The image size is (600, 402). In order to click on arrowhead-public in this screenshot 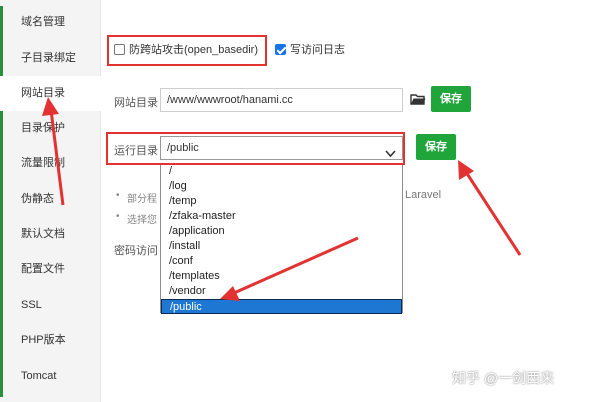, I will do `click(230, 293)`.